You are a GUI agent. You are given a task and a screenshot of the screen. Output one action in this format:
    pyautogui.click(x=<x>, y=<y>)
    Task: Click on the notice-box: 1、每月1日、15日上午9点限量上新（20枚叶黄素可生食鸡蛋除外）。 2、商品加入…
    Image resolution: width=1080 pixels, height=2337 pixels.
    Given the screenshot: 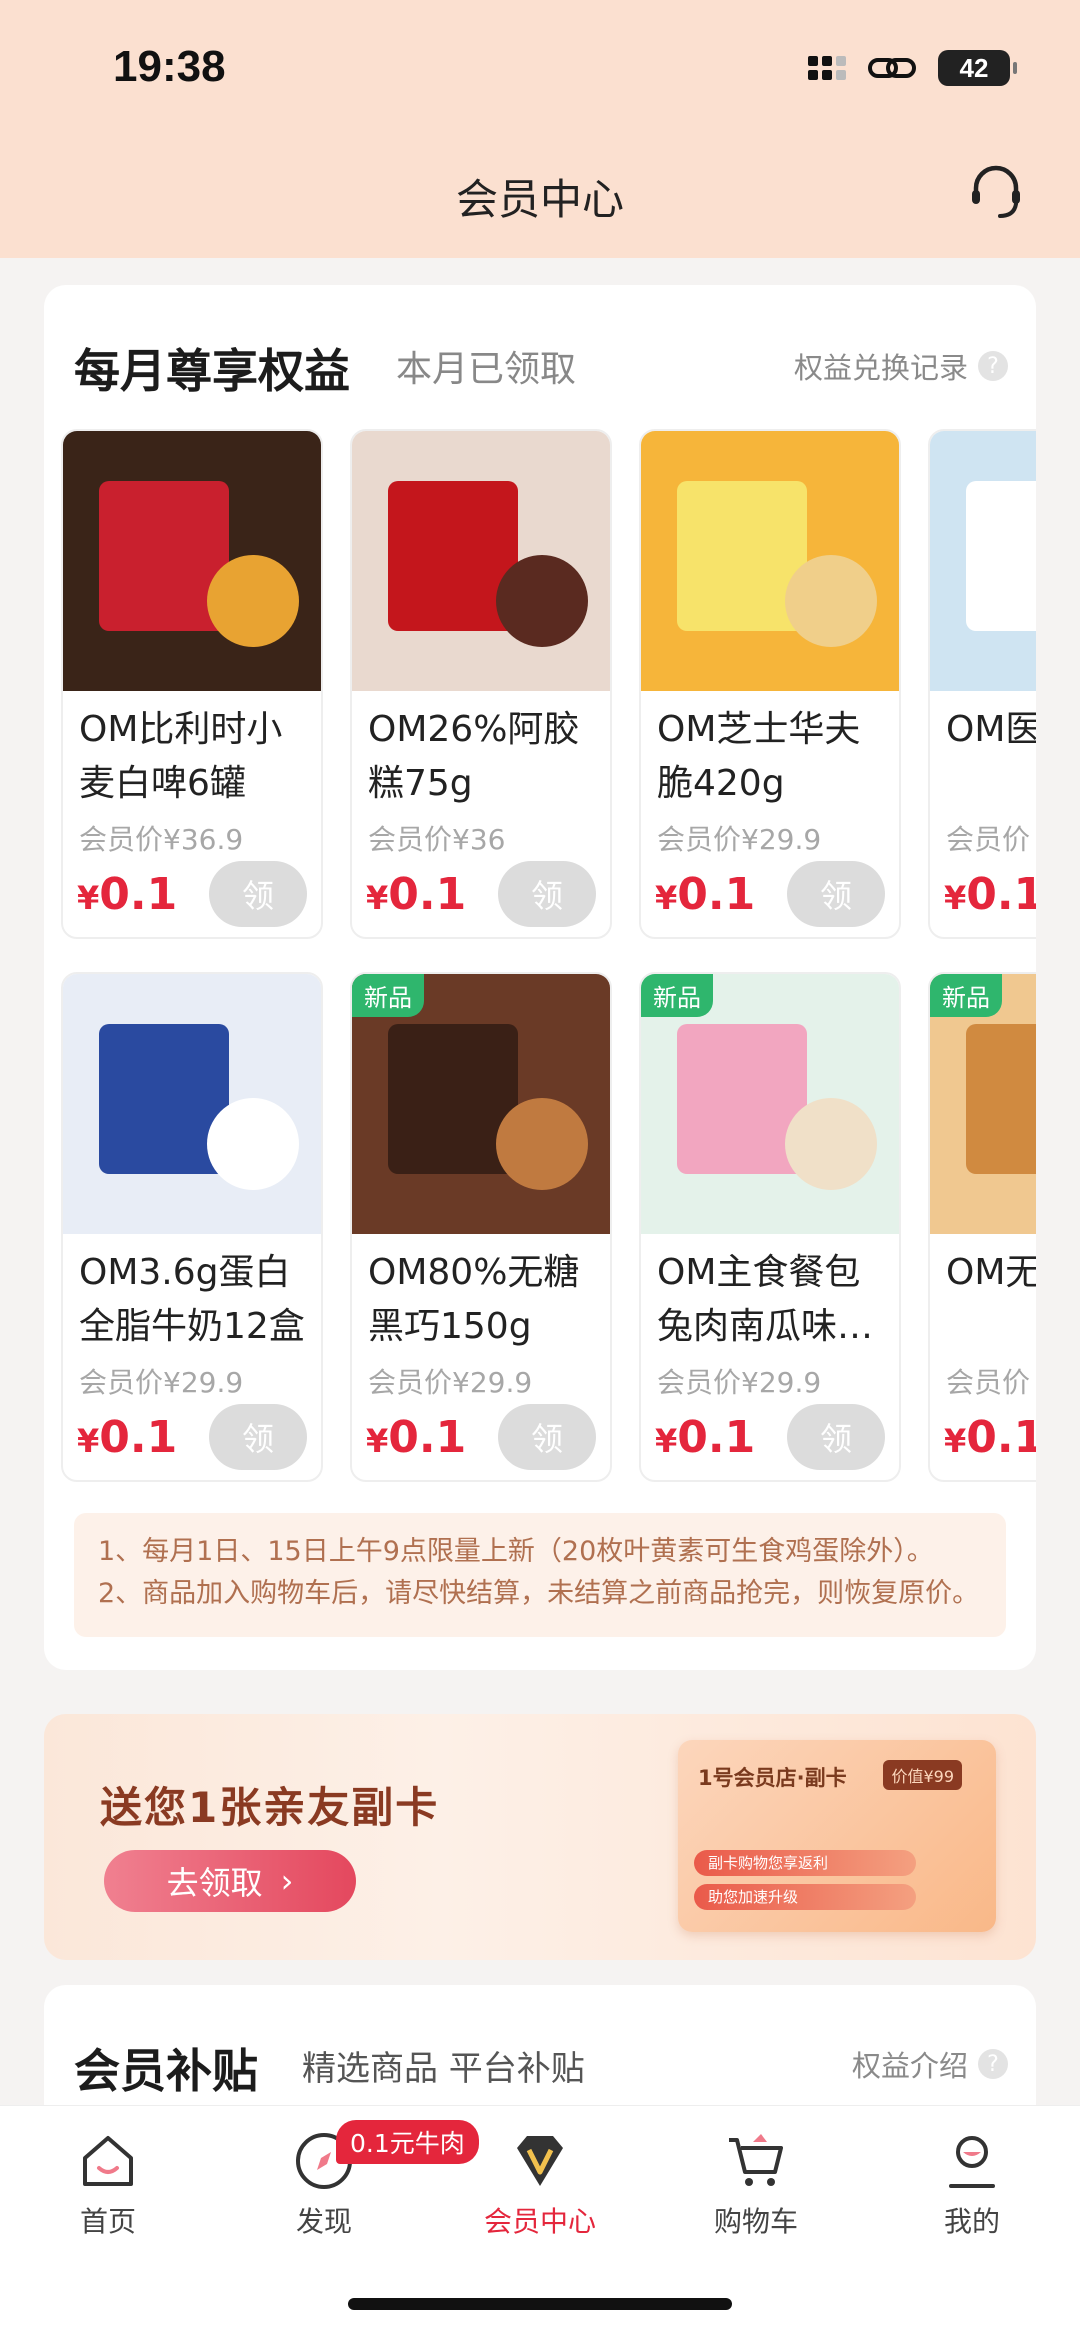 What is the action you would take?
    pyautogui.click(x=540, y=1575)
    